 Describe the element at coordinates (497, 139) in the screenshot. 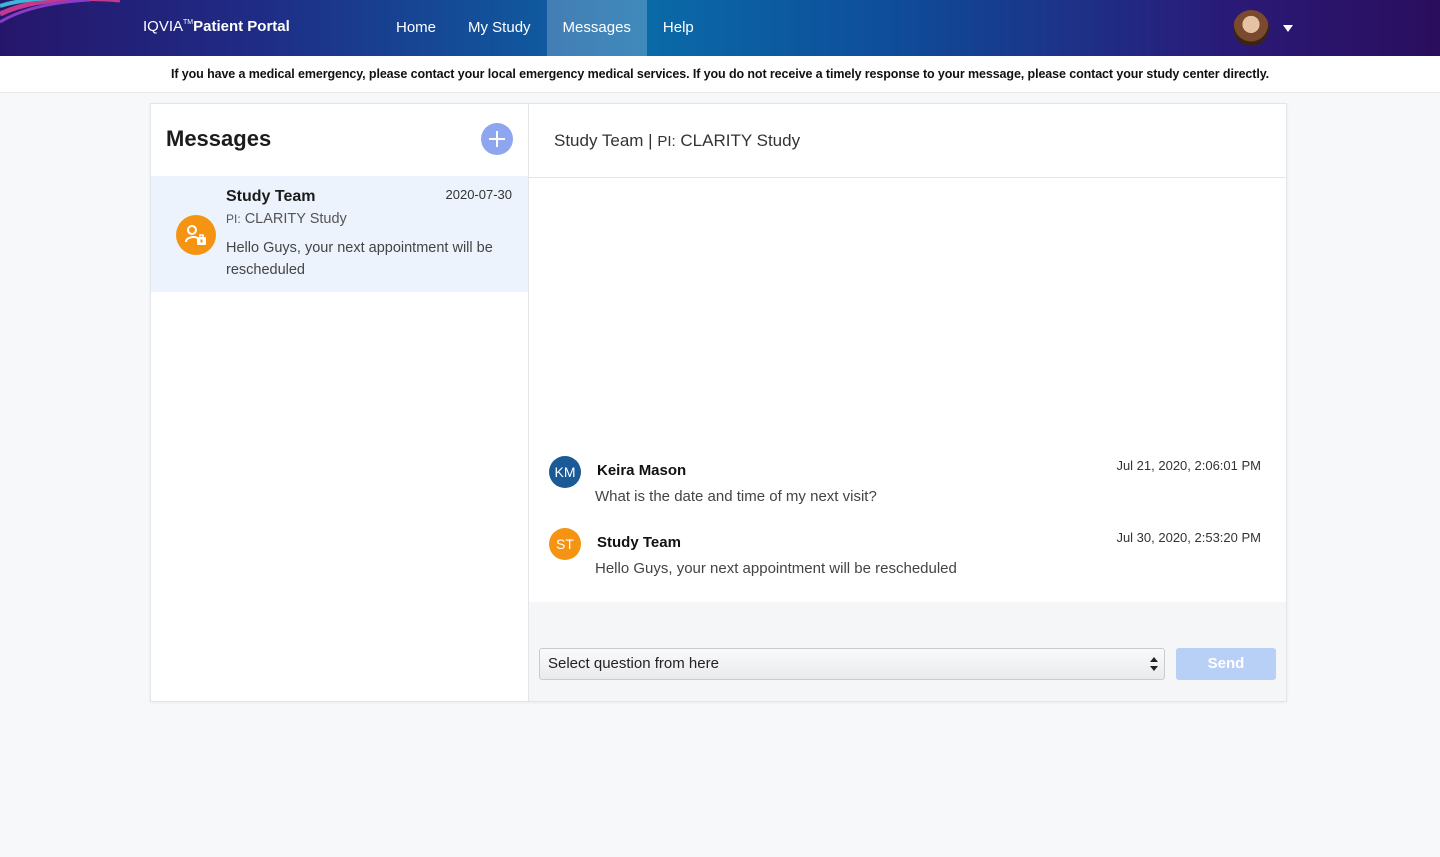

I see `new-message-button` at that location.